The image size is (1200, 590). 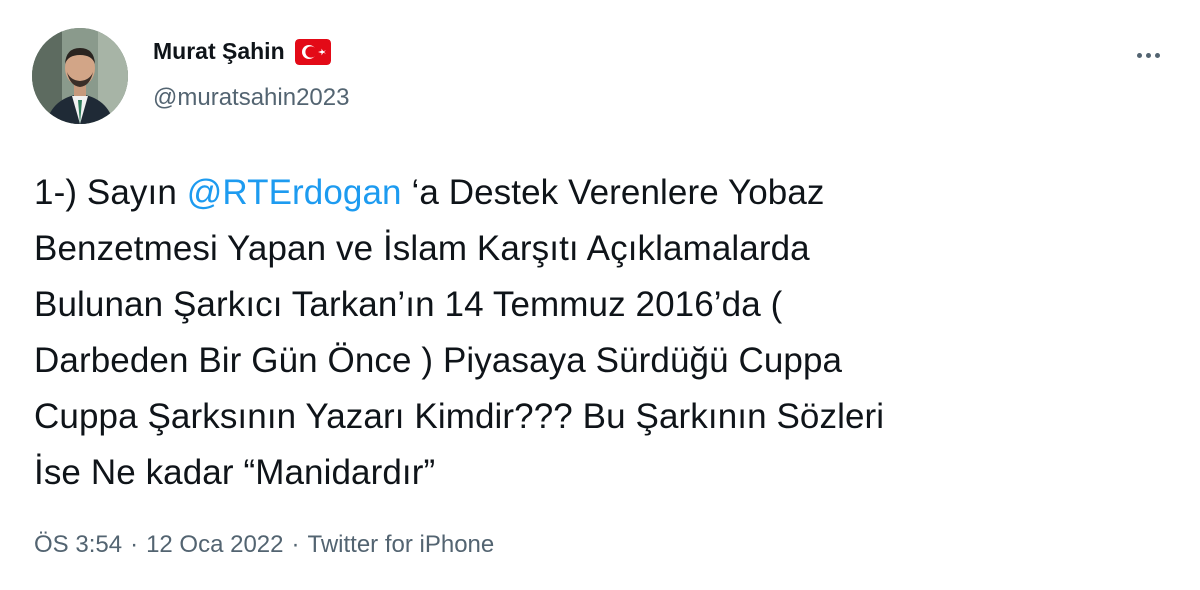 What do you see at coordinates (110, 192) in the screenshot?
I see `tweet-text-segment: 1-) Sayın` at bounding box center [110, 192].